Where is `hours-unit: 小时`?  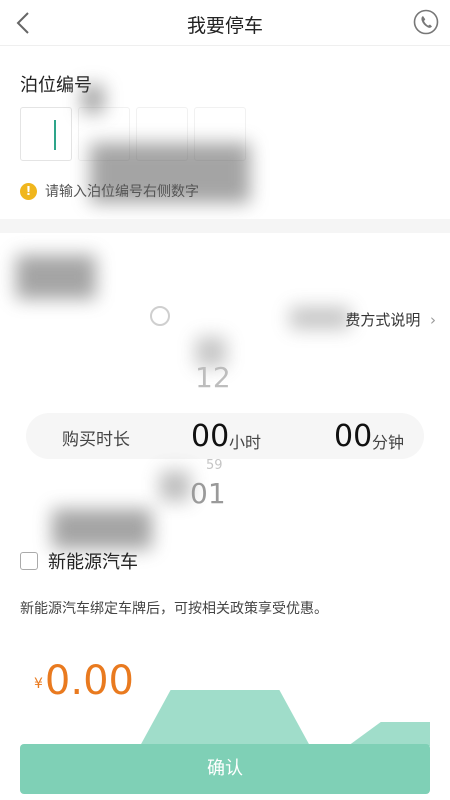 hours-unit: 小时 is located at coordinates (245, 442).